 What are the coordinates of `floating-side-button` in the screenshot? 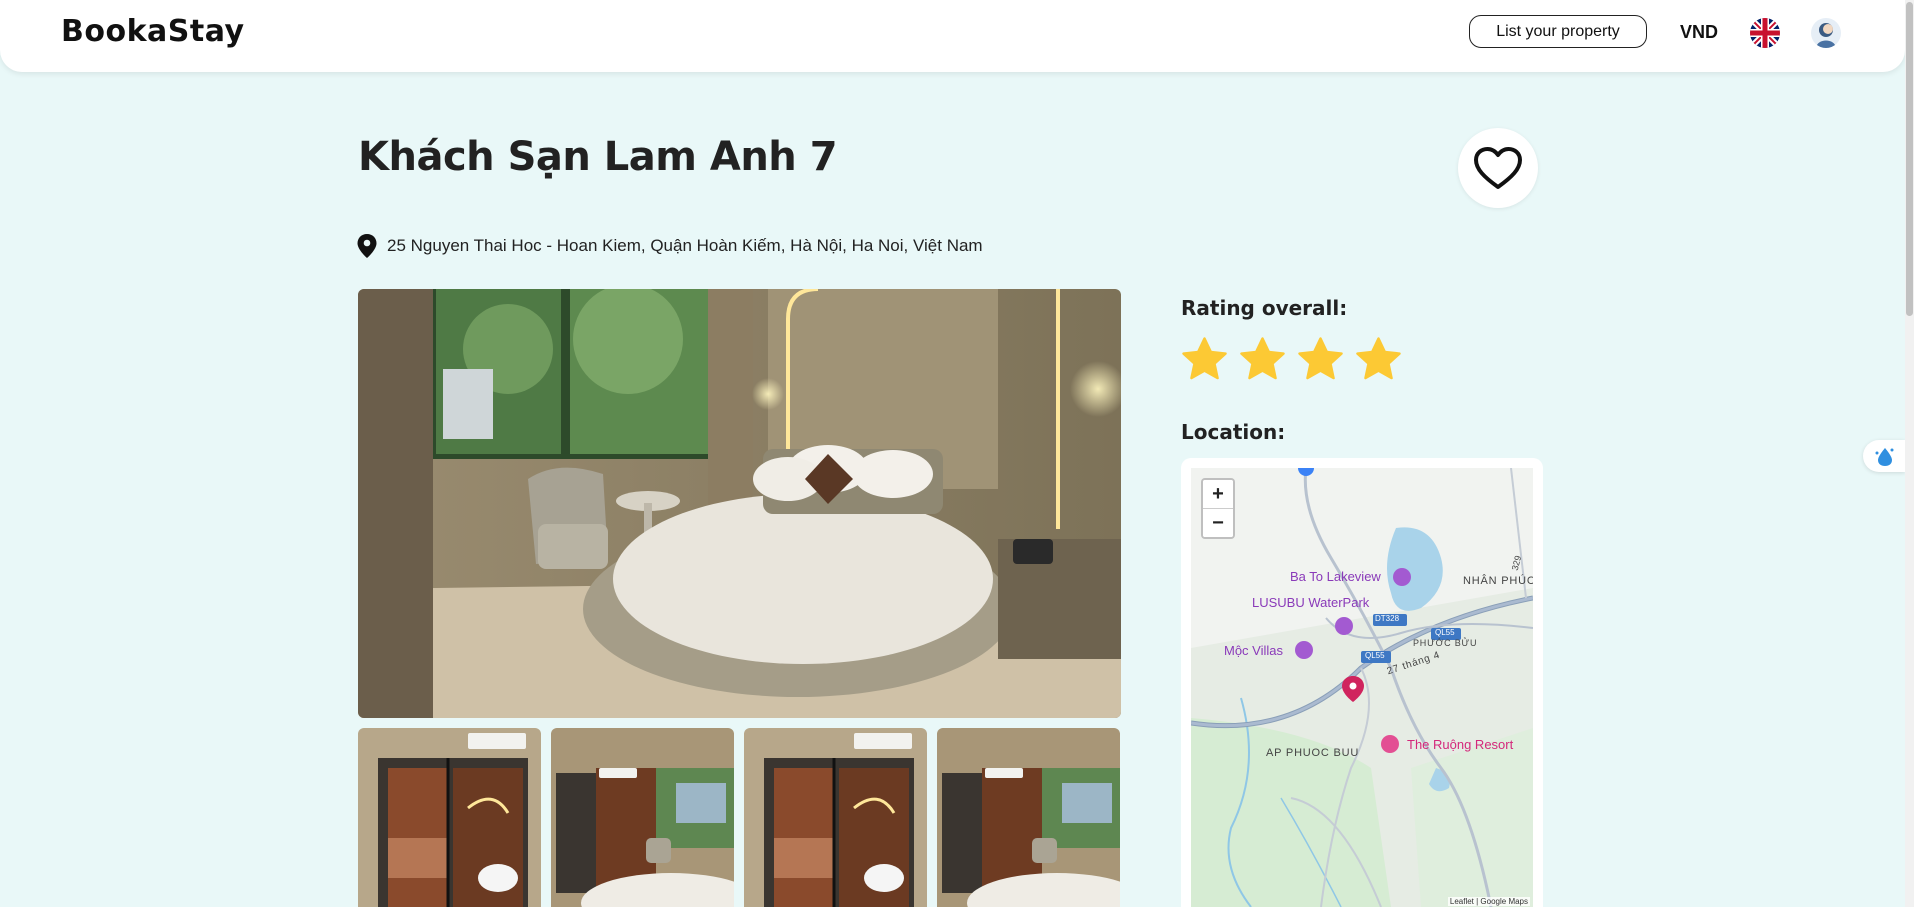 It's located at (1884, 456).